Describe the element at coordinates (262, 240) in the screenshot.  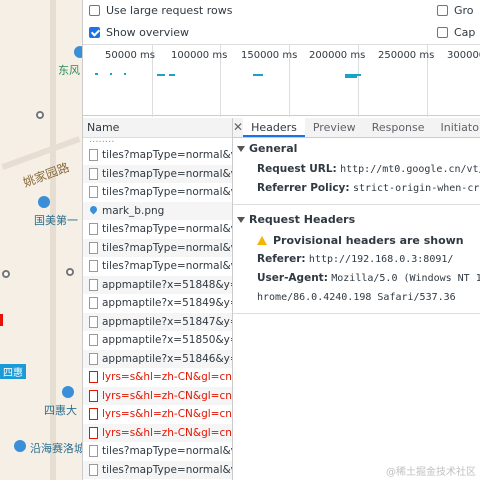
I see `warning-icon` at that location.